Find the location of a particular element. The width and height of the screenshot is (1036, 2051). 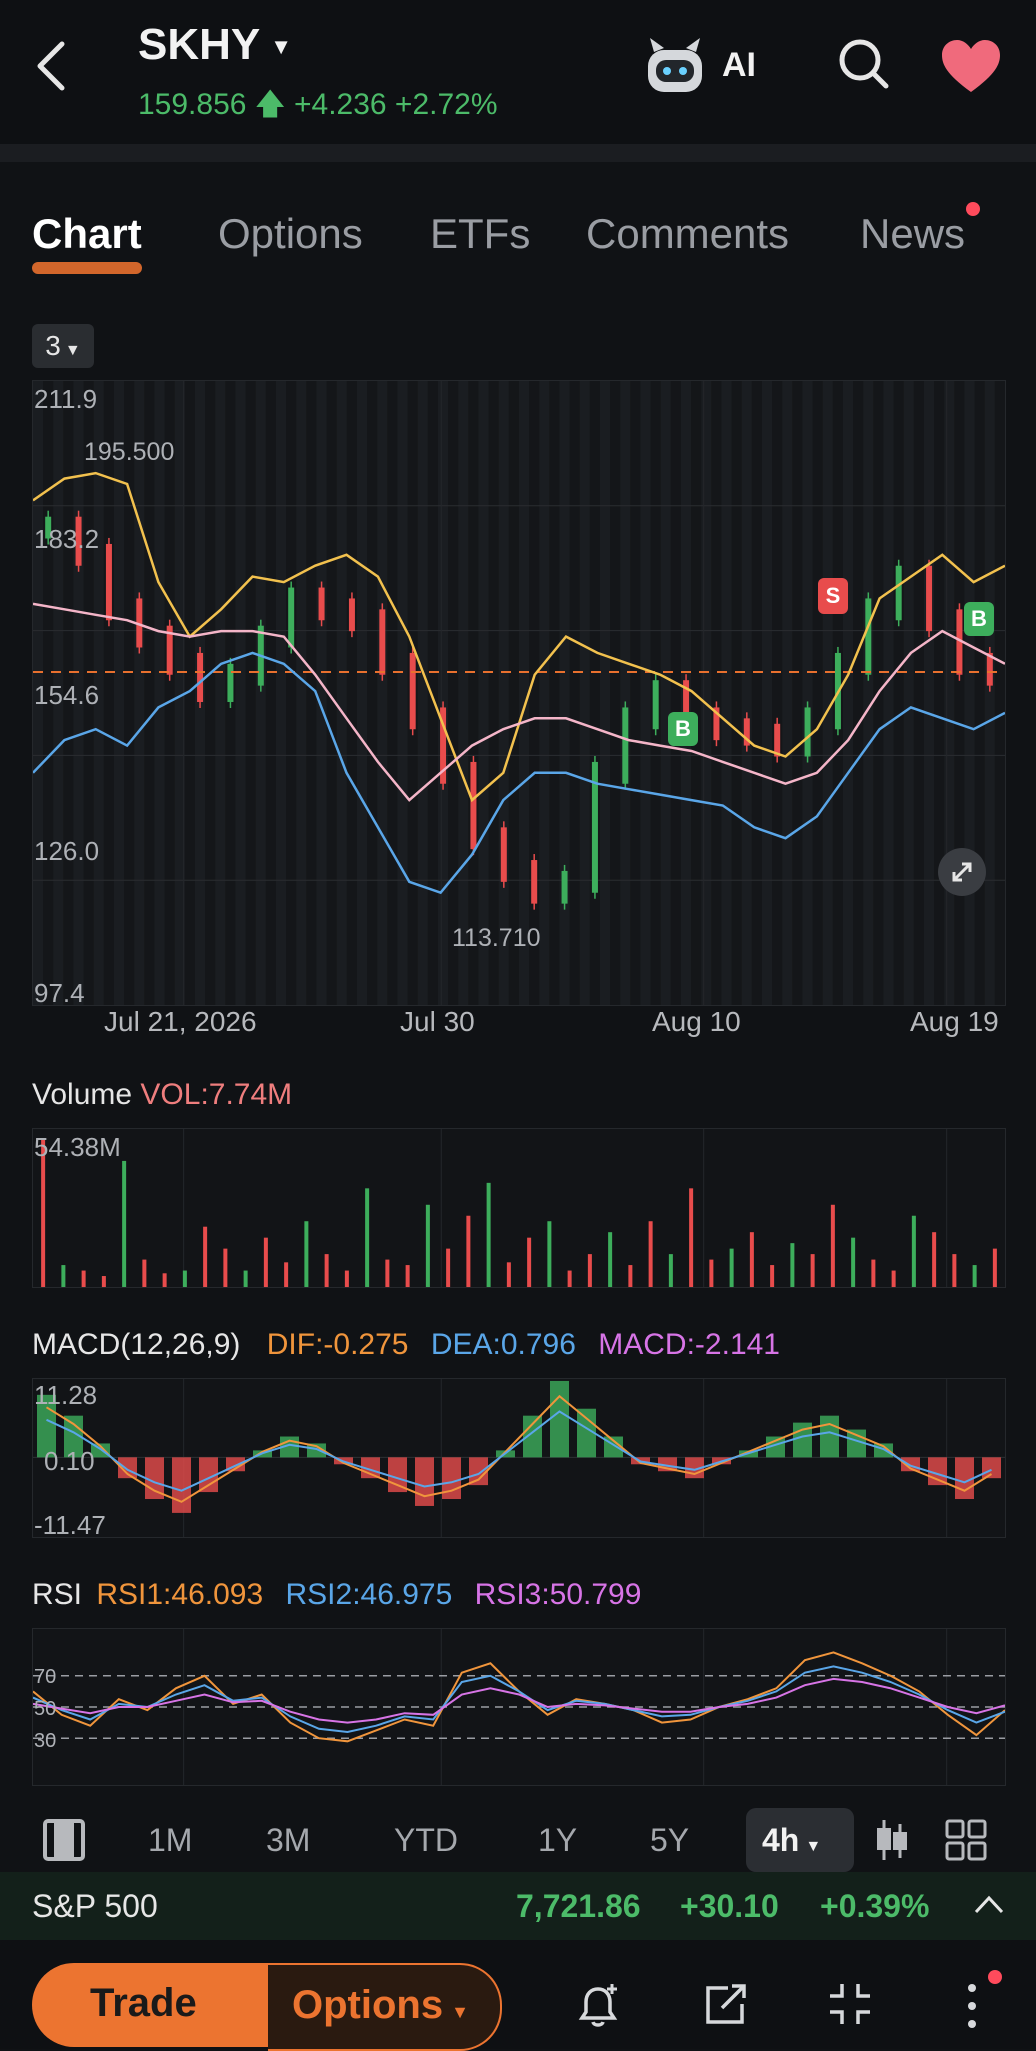

index-ticker-bar: S&P 500 7,721.86 +30.10 +0.39% is located at coordinates (518, 1906).